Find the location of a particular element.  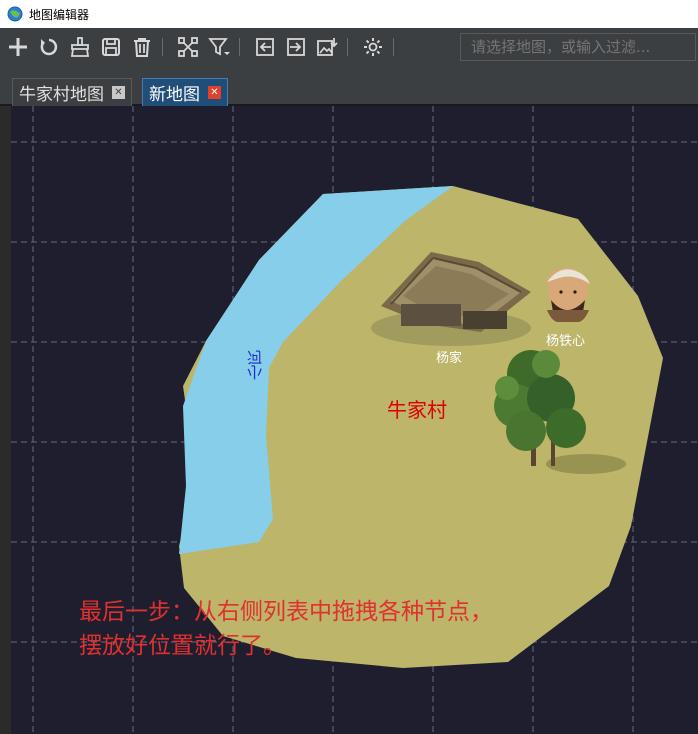

add-button is located at coordinates (18, 47).